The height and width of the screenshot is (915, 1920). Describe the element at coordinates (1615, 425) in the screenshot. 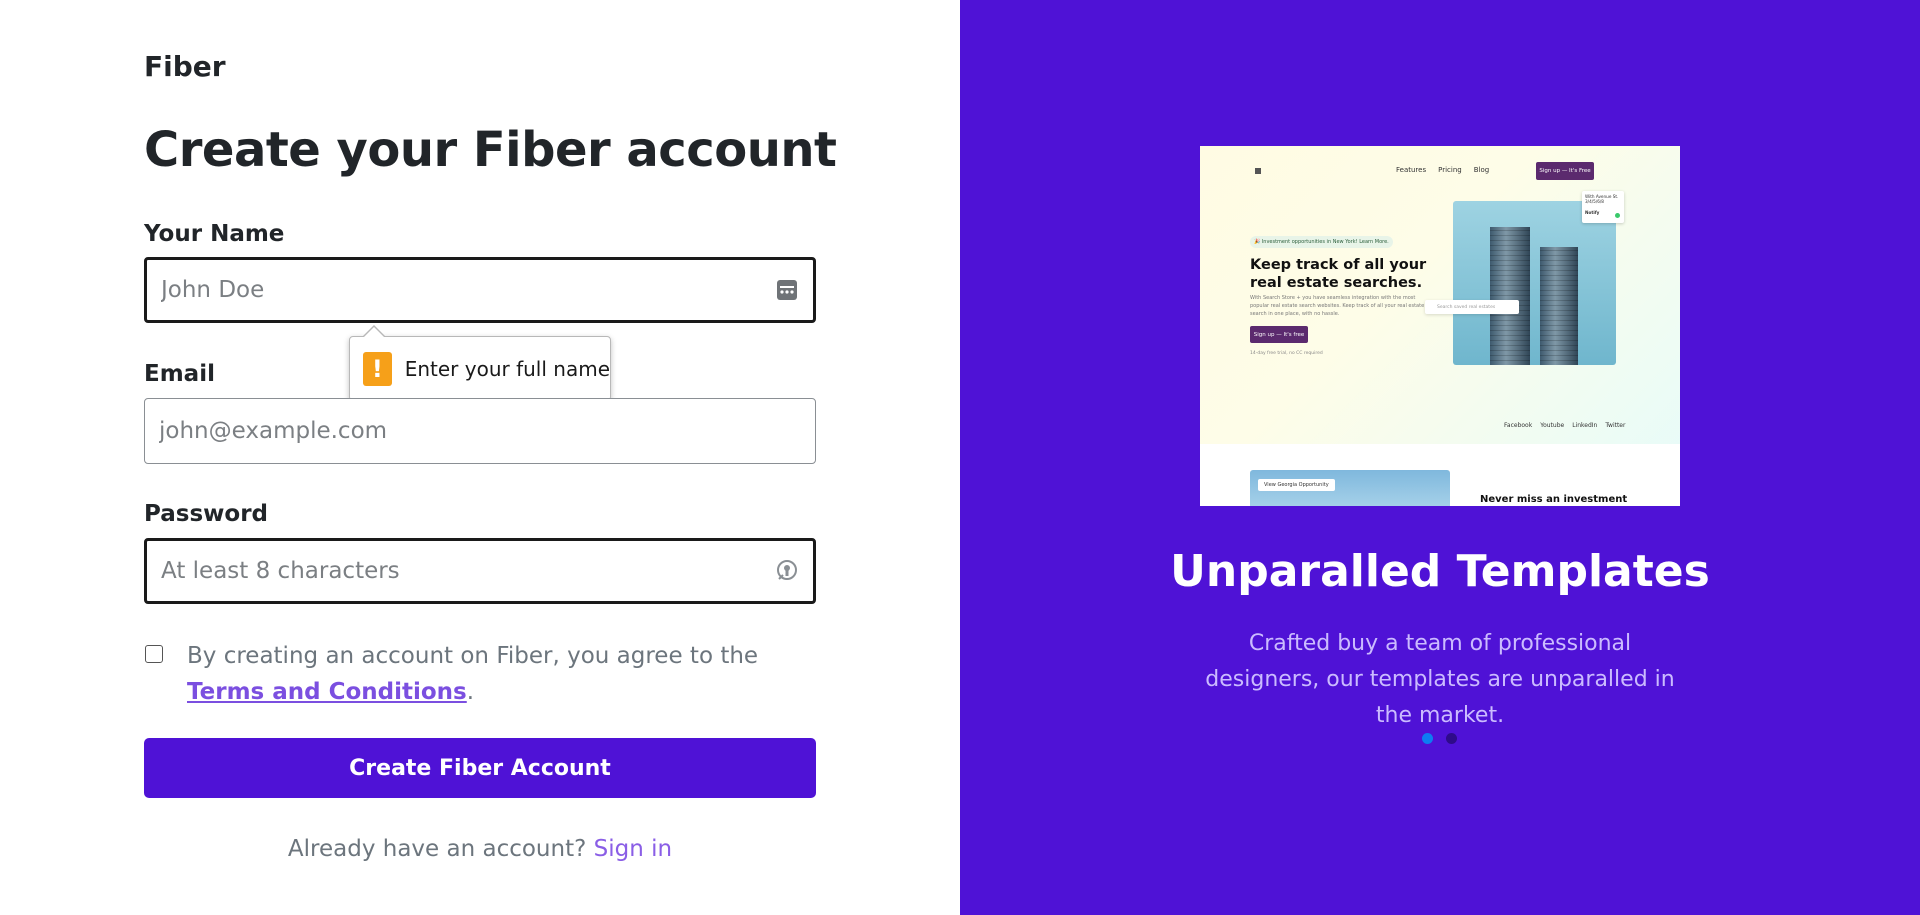

I see `preview-link: Twitter` at that location.